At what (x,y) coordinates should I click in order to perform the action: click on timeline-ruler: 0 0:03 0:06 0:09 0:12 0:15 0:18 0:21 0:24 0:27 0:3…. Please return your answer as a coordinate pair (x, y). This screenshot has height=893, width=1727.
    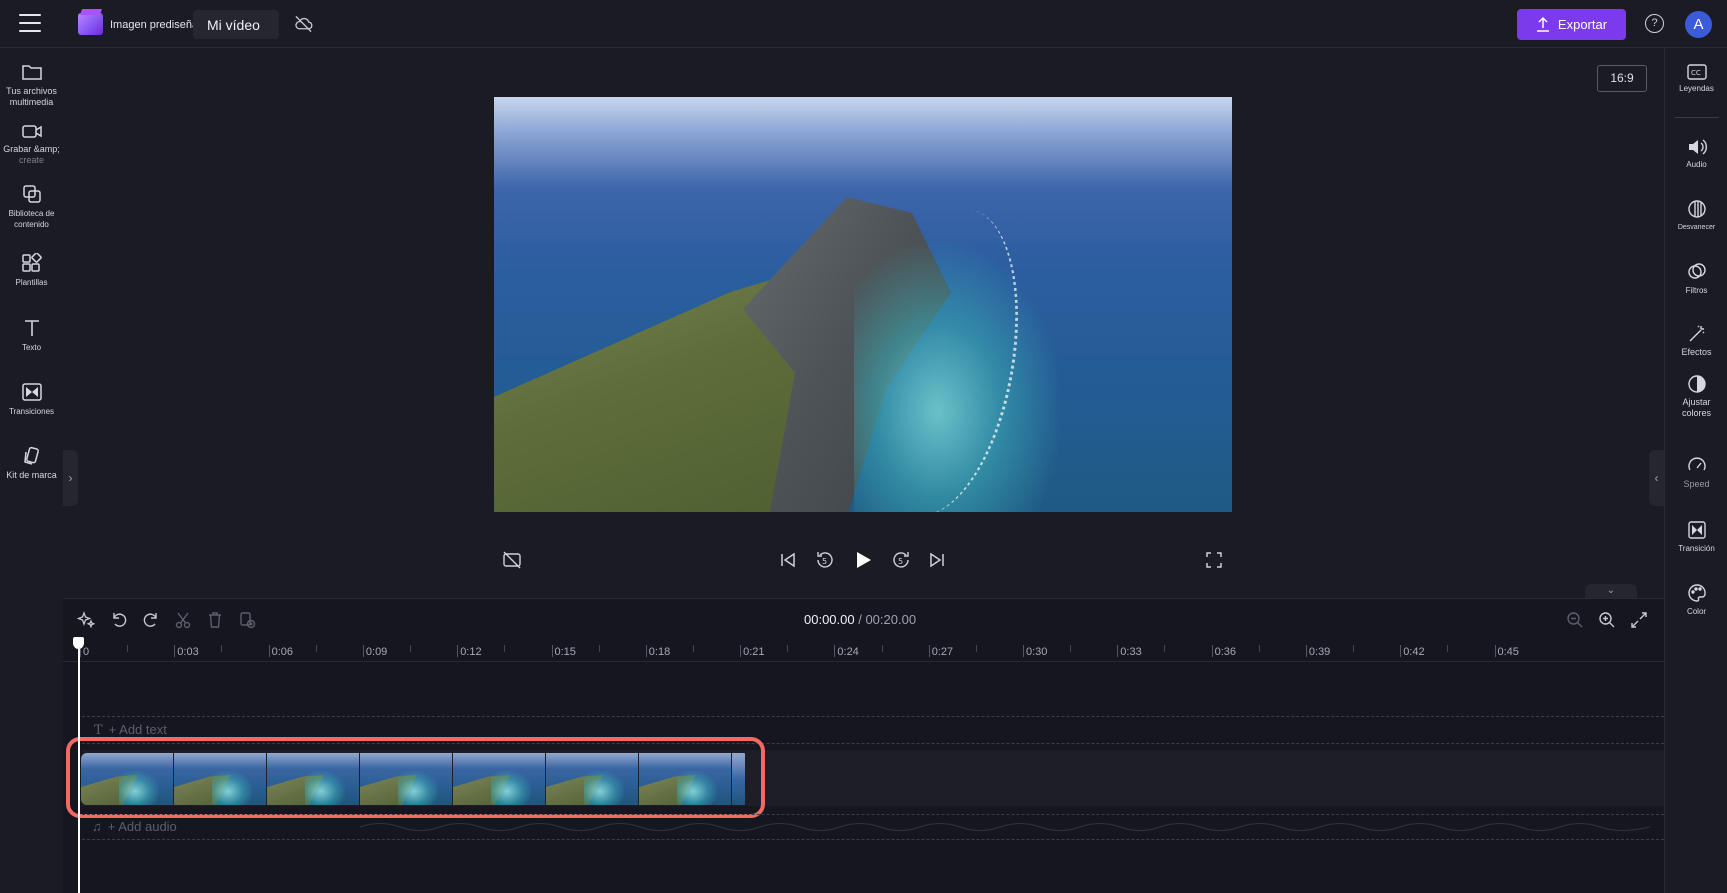
    Looking at the image, I should click on (863, 651).